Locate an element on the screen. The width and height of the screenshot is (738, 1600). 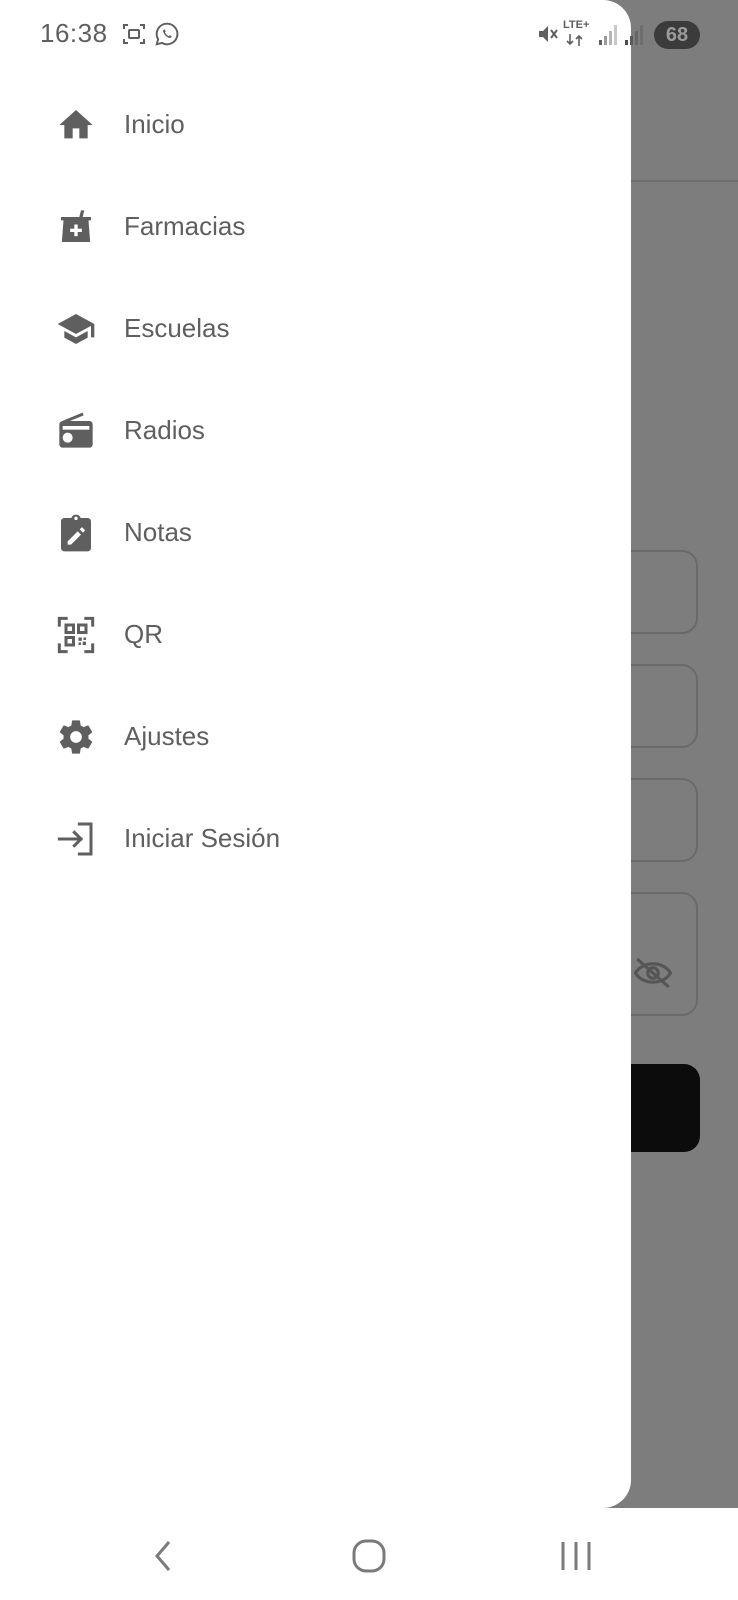
drawer-item-inicio: Inicio is located at coordinates (315, 125).